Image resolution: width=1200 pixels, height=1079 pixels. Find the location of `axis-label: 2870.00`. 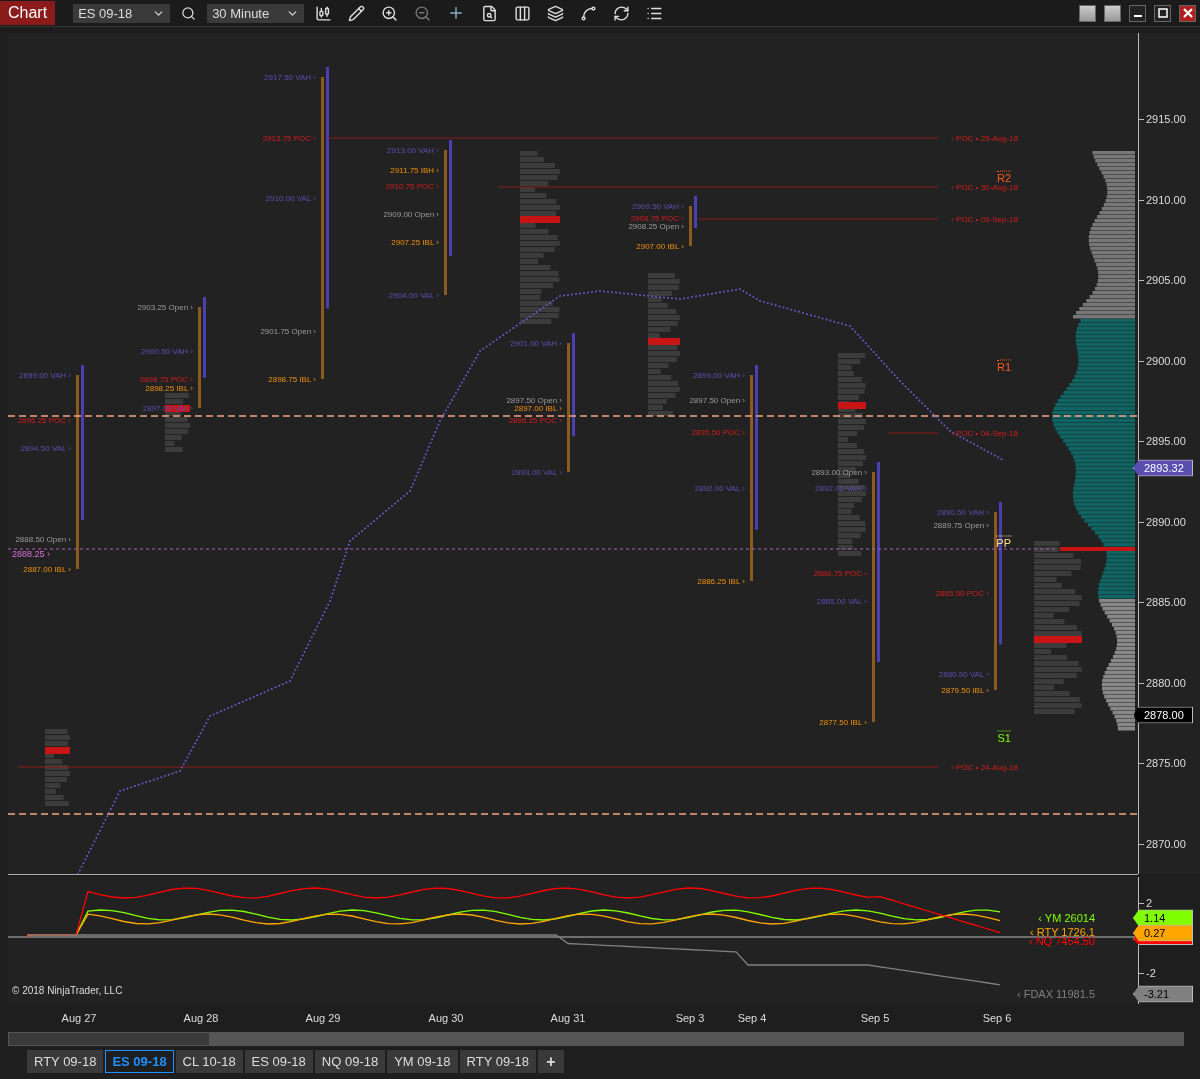

axis-label: 2870.00 is located at coordinates (1166, 843).